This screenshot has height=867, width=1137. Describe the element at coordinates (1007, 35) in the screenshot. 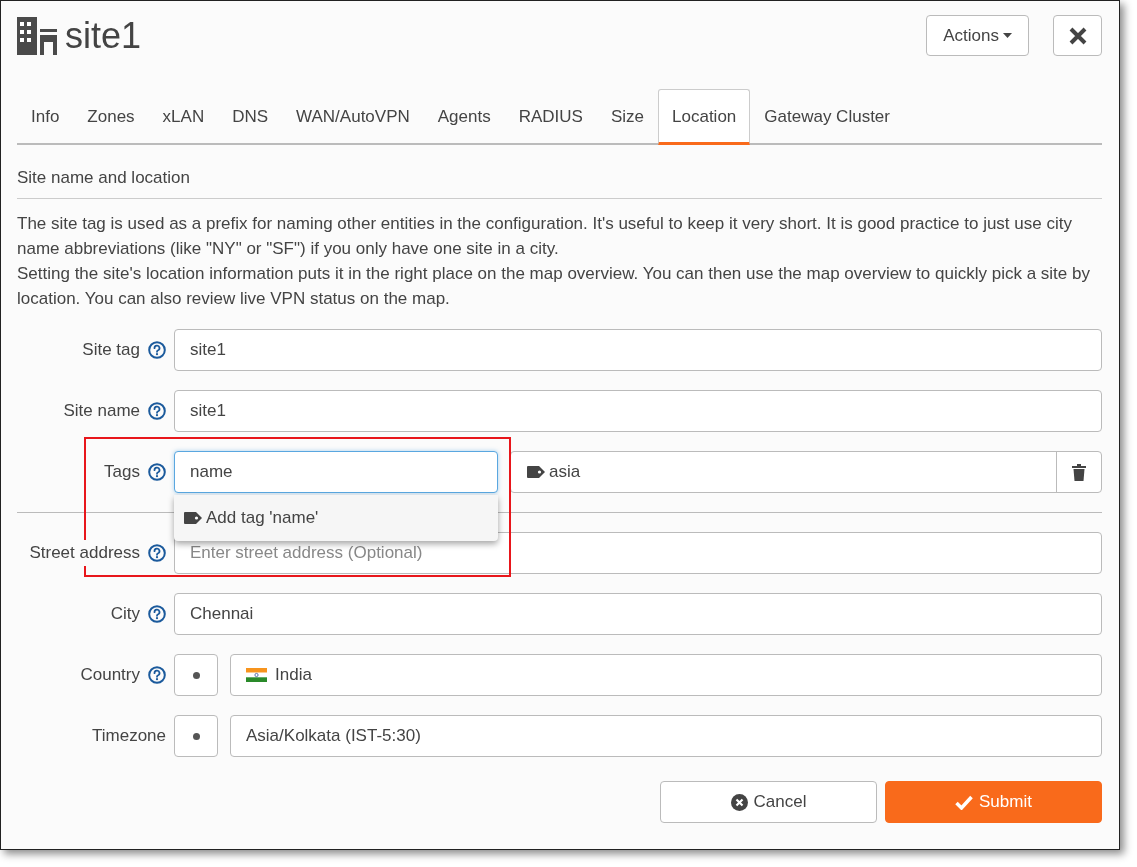

I see `caret-icon` at that location.